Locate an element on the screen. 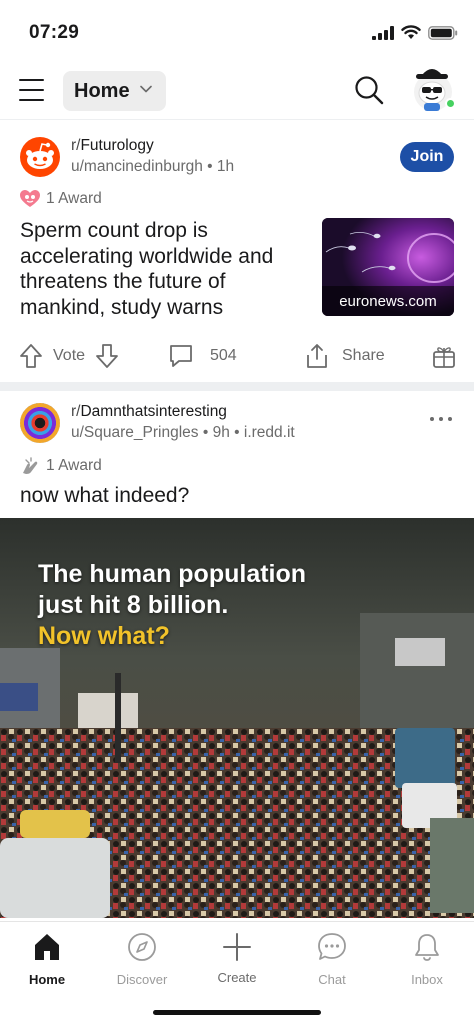 The height and width of the screenshot is (1026, 474). nav-create: Create is located at coordinates (237, 957).